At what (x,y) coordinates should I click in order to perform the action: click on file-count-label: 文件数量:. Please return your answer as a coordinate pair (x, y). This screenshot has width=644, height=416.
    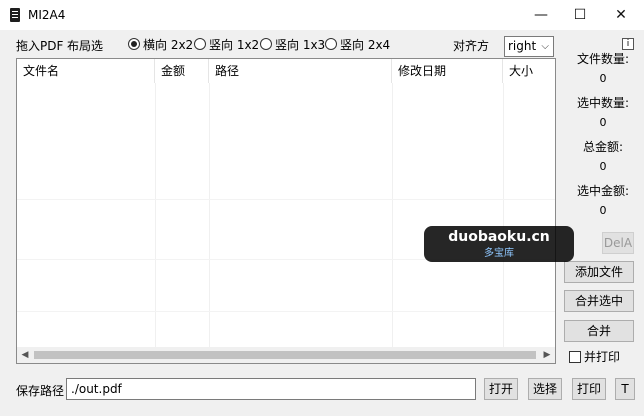
    Looking at the image, I should click on (603, 59).